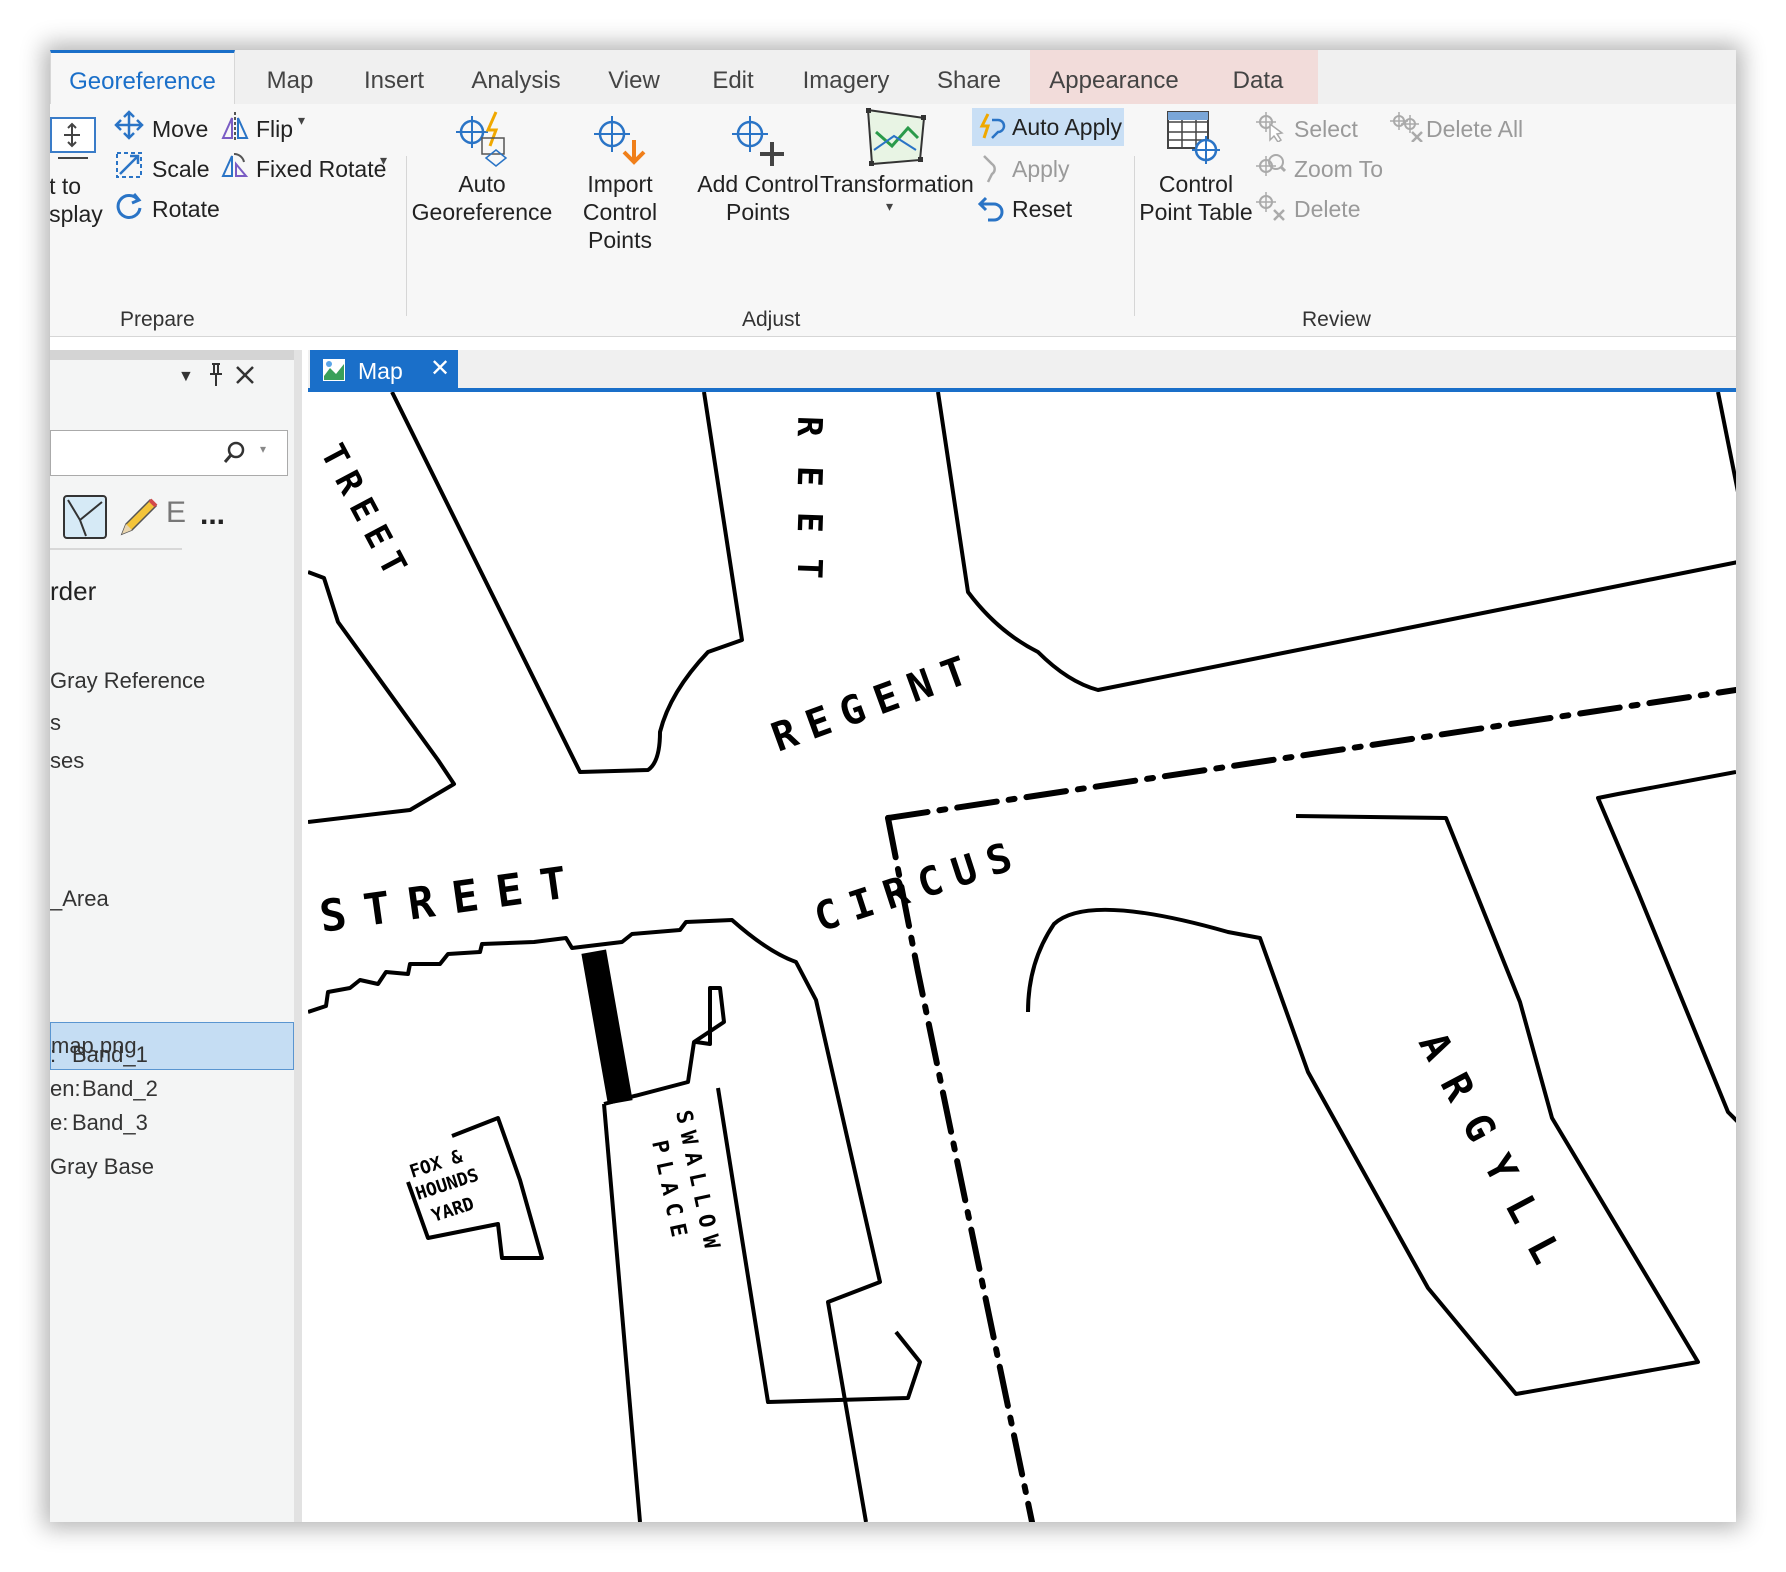  What do you see at coordinates (120, 1088) in the screenshot?
I see `band-green-value: Band_2` at bounding box center [120, 1088].